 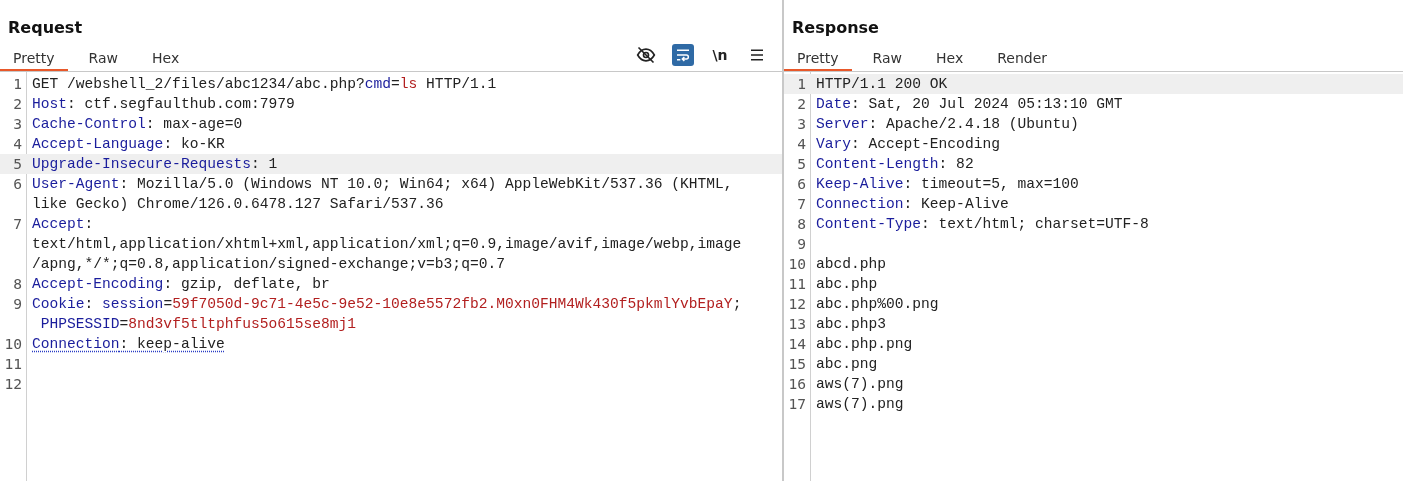 What do you see at coordinates (877, 304) in the screenshot?
I see `code-line: abc.php%00.png` at bounding box center [877, 304].